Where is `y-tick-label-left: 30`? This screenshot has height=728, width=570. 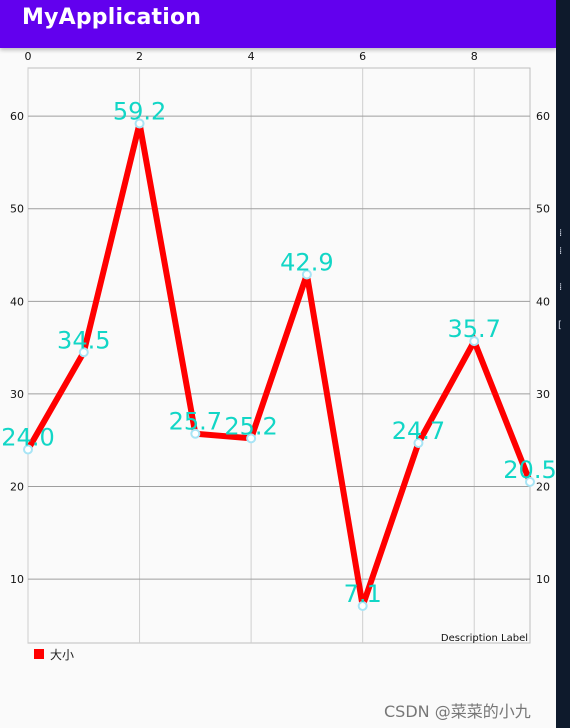 y-tick-label-left: 30 is located at coordinates (17, 394).